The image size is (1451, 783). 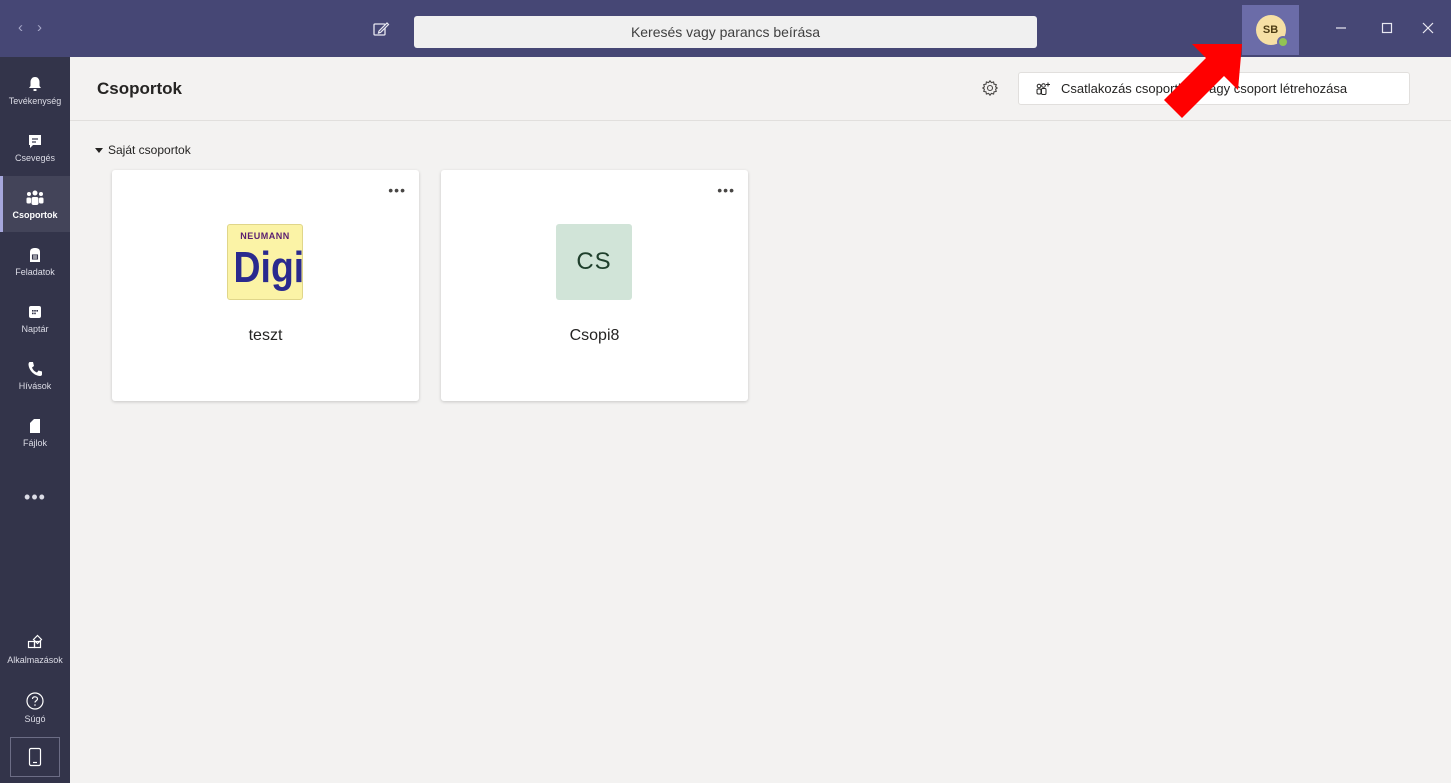 I want to click on rail-item-label: Alkalmazások, so click(x=35, y=659).